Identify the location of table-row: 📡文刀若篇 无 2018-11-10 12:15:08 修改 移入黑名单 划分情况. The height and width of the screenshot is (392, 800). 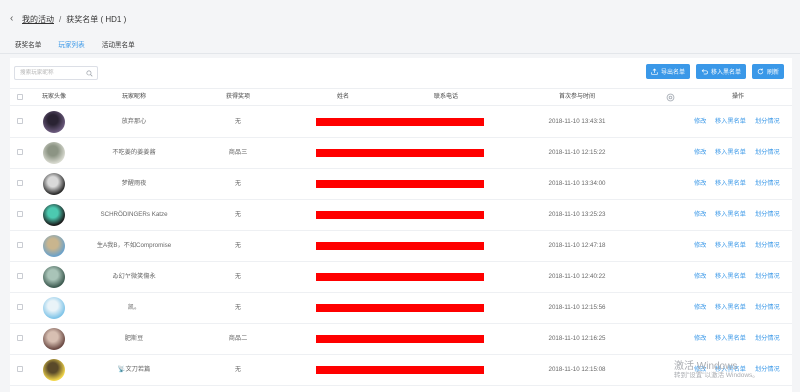
(401, 370).